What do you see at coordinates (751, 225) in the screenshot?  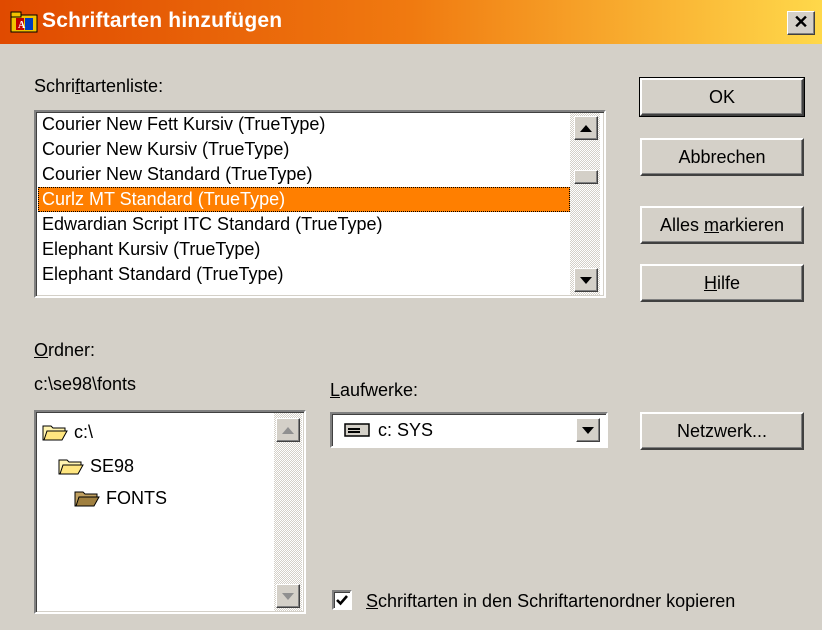 I see `select-all-label-part: arkieren` at bounding box center [751, 225].